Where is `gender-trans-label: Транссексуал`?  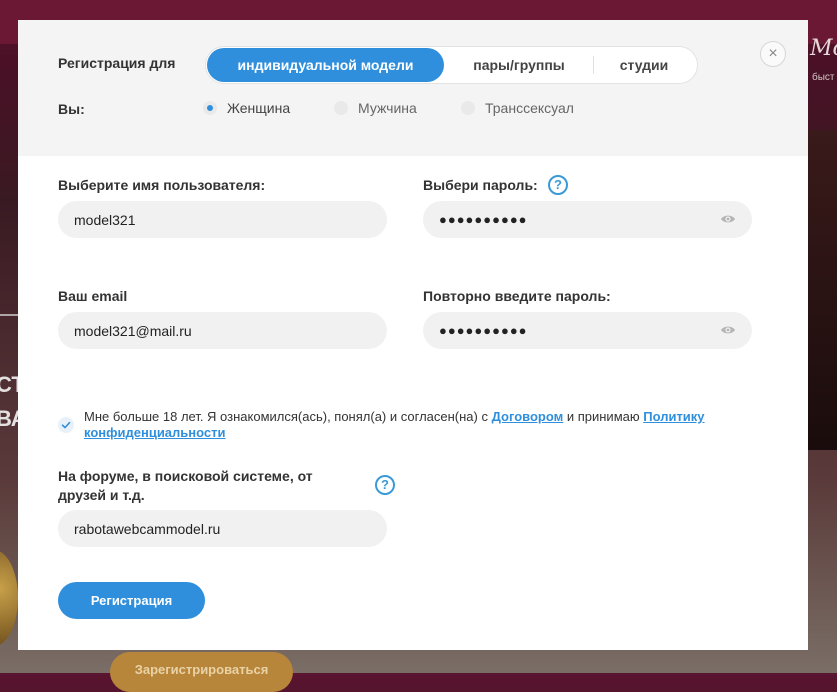
gender-trans-label: Транссексуал is located at coordinates (529, 108).